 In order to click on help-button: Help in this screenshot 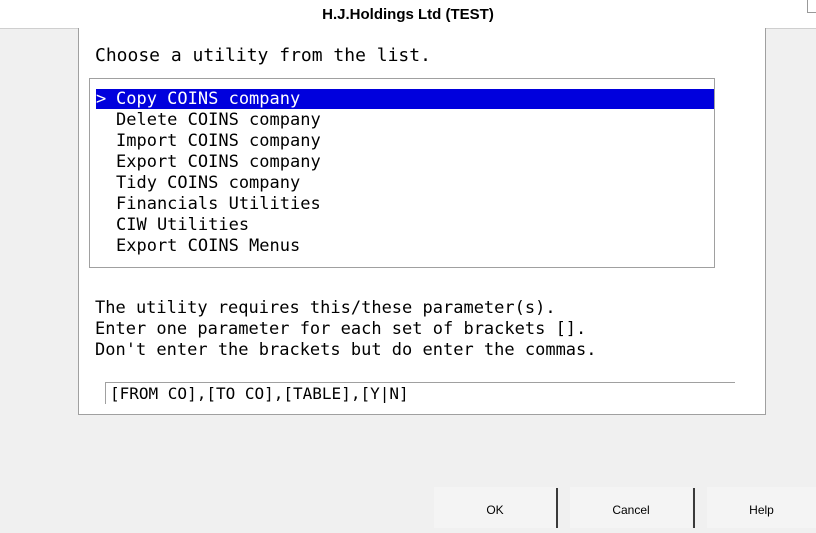, I will do `click(761, 507)`.